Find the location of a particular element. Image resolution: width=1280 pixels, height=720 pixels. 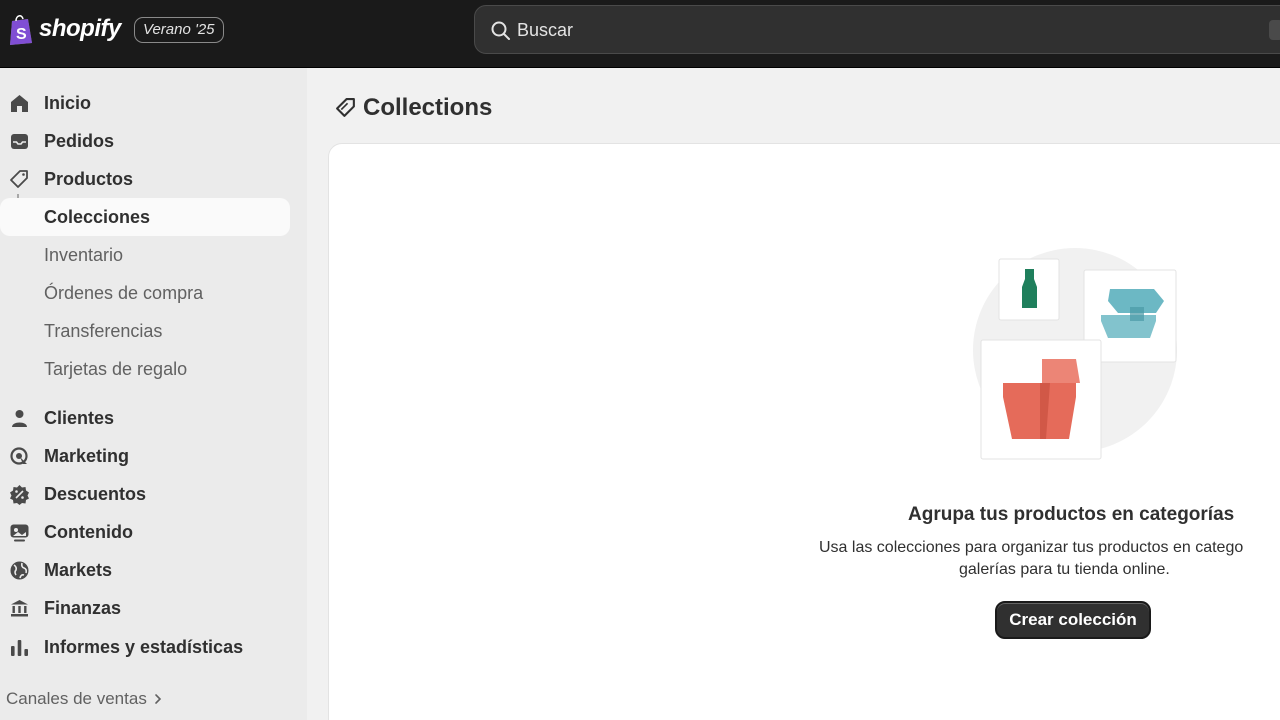

globe-icon is located at coordinates (19, 570).